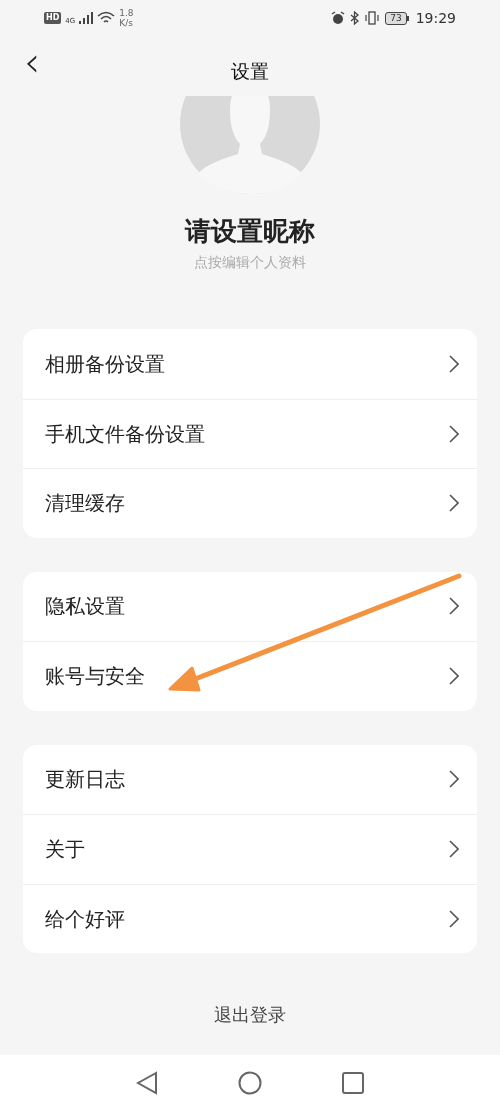  I want to click on nickname: 请设置昵称, so click(250, 231).